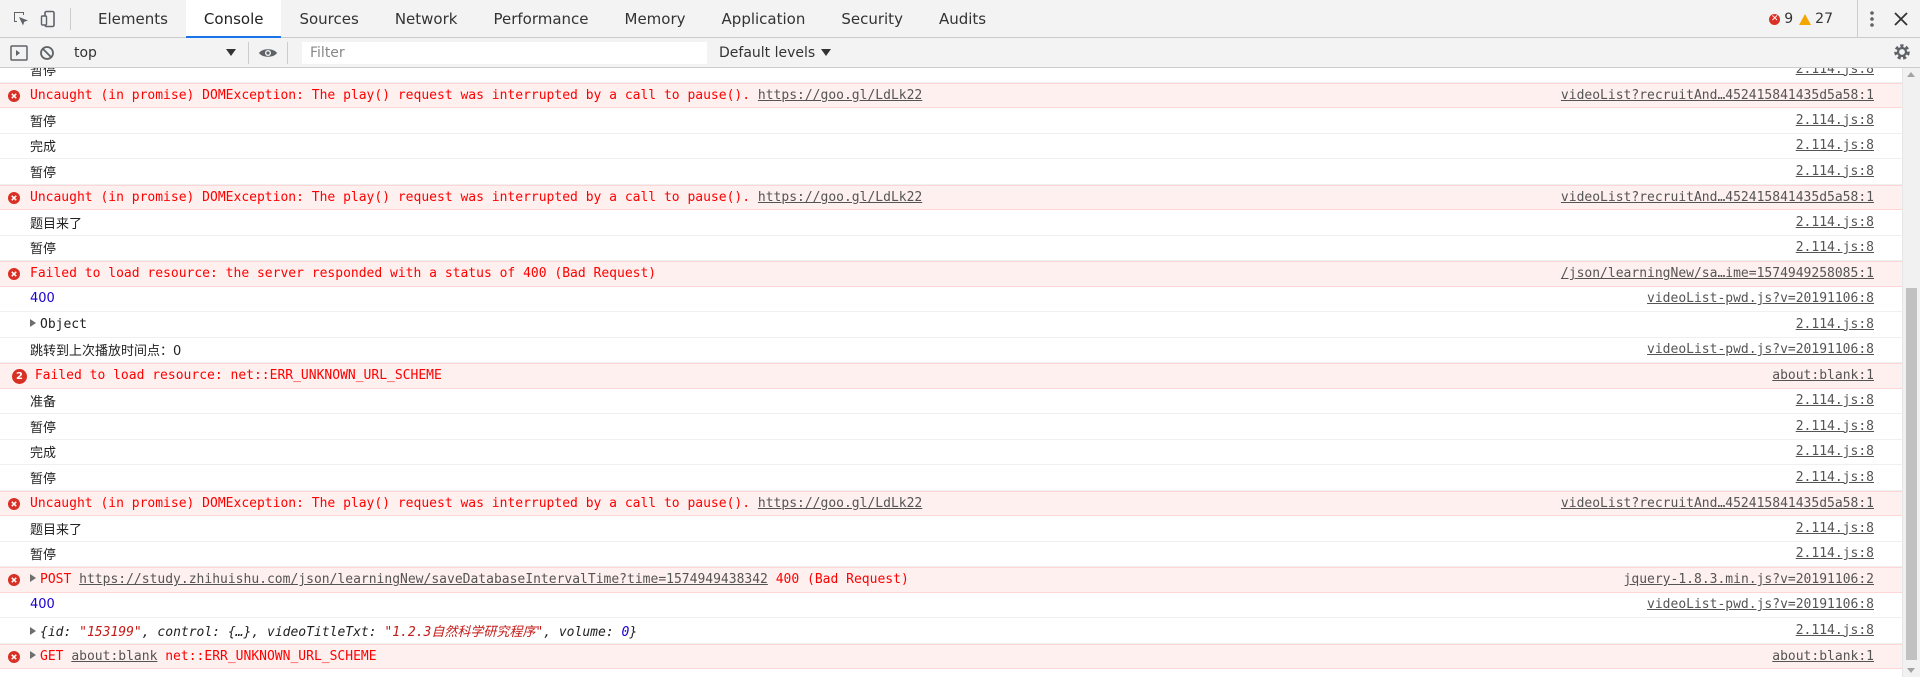 The image size is (1920, 677). I want to click on chevron-down-icon, so click(231, 52).